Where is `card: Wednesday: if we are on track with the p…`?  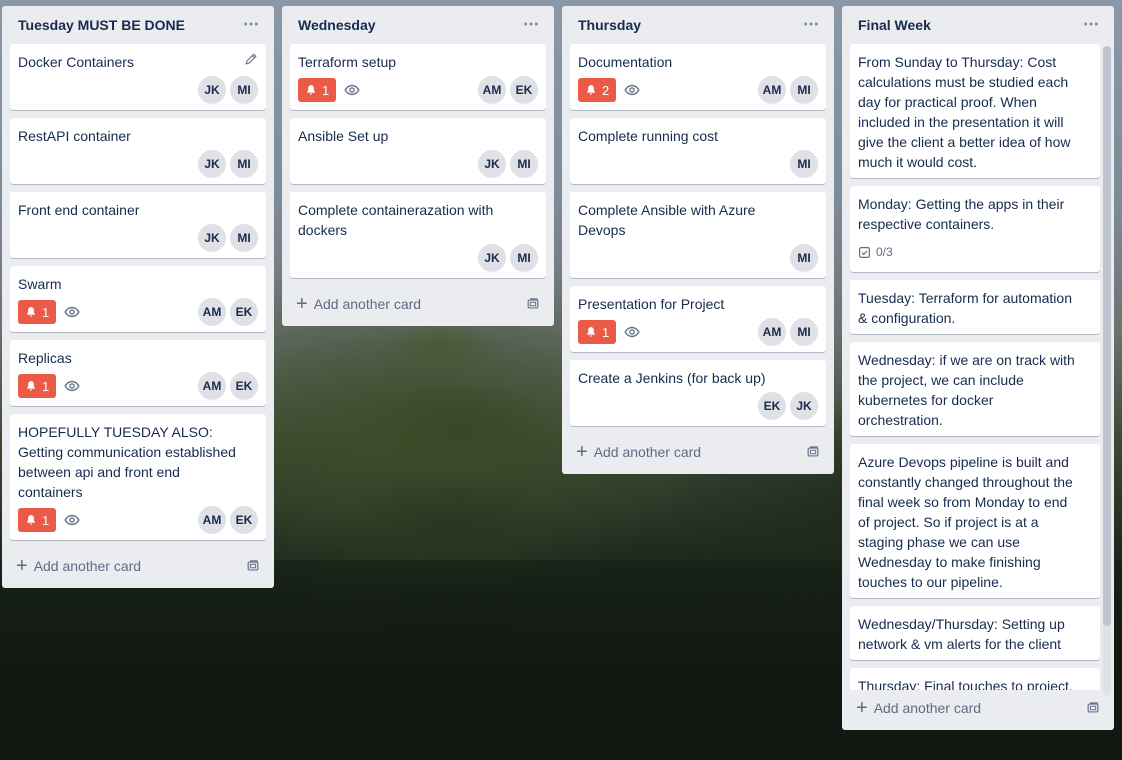
card: Wednesday: if we are on track with the p… is located at coordinates (975, 389).